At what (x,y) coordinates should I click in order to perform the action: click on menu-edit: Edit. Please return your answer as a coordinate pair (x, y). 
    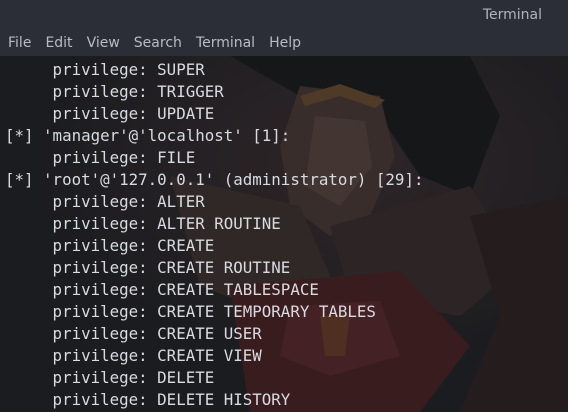
    Looking at the image, I should click on (58, 43).